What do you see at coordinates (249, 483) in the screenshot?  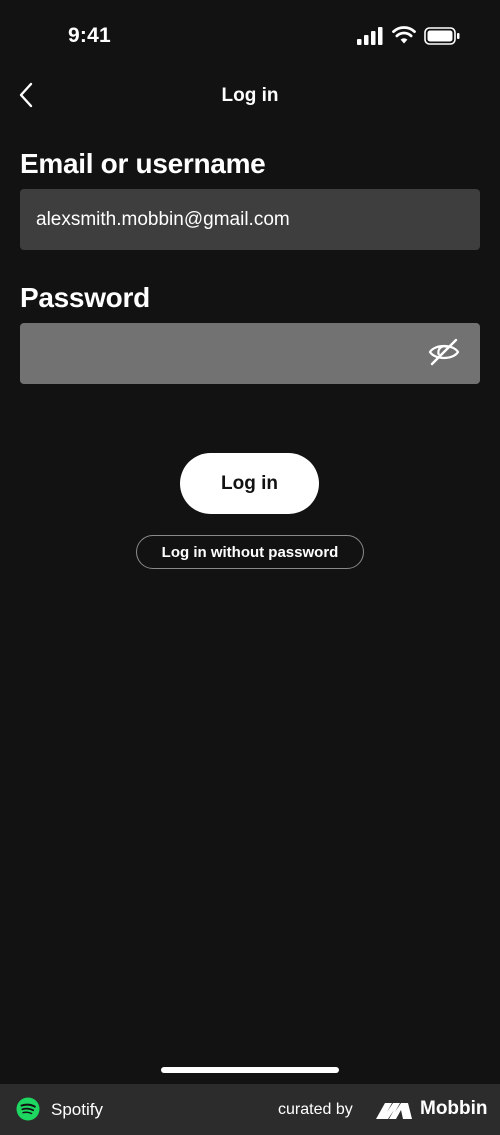 I see `login-button: Log in` at bounding box center [249, 483].